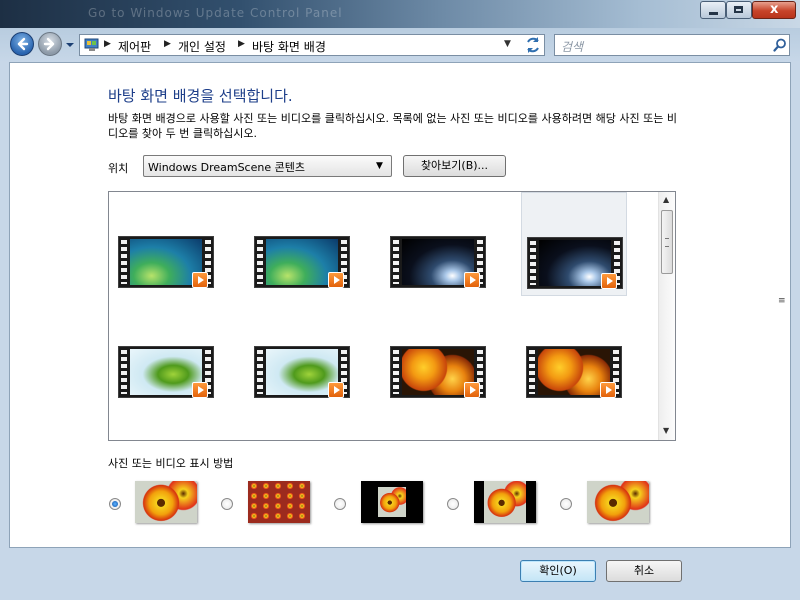  I want to click on minimize-icon, so click(713, 13).